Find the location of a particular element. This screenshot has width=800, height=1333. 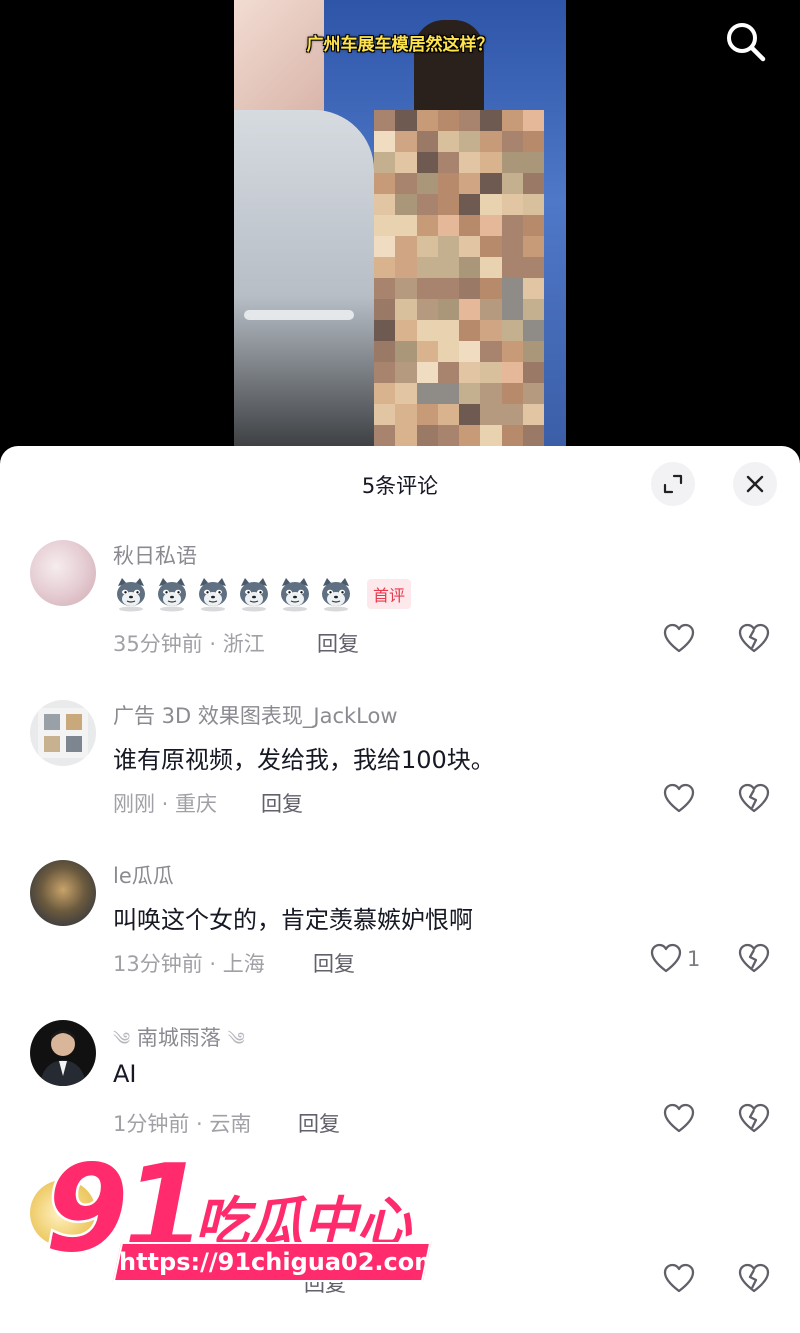

like-button: 1 is located at coordinates (674, 959).